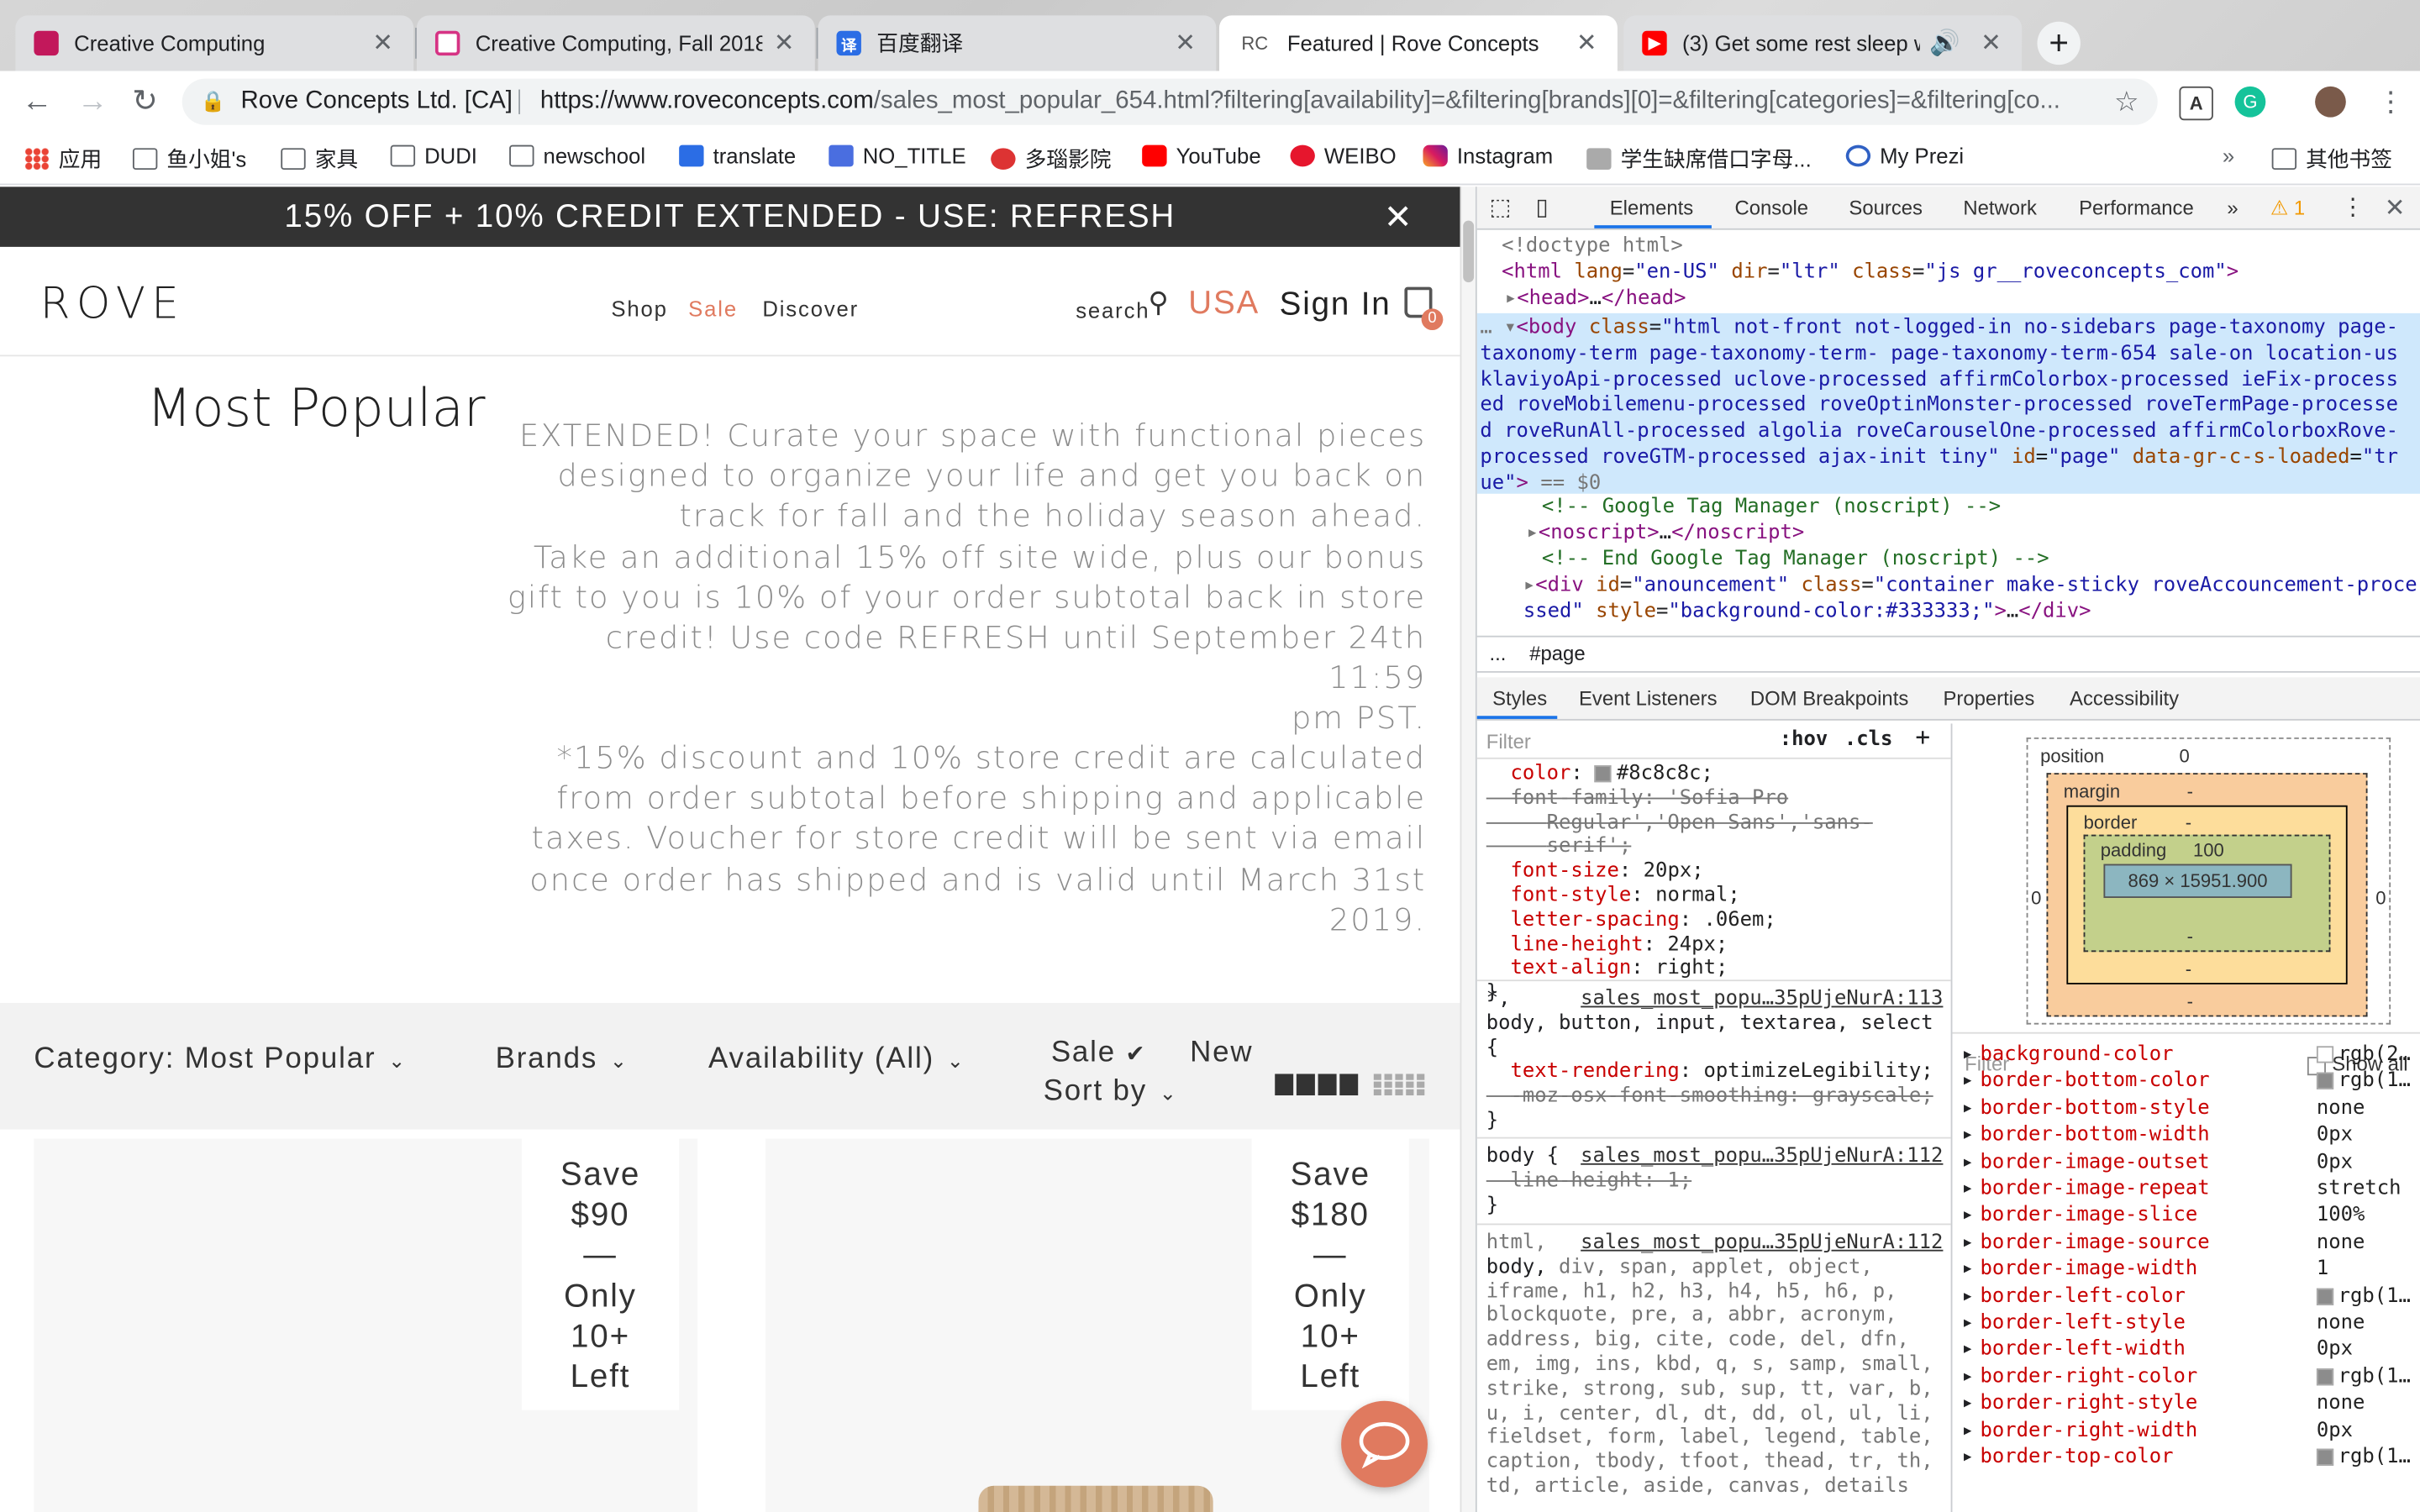 The image size is (2420, 1512). What do you see at coordinates (1159, 303) in the screenshot?
I see `search-icon: ⚲` at bounding box center [1159, 303].